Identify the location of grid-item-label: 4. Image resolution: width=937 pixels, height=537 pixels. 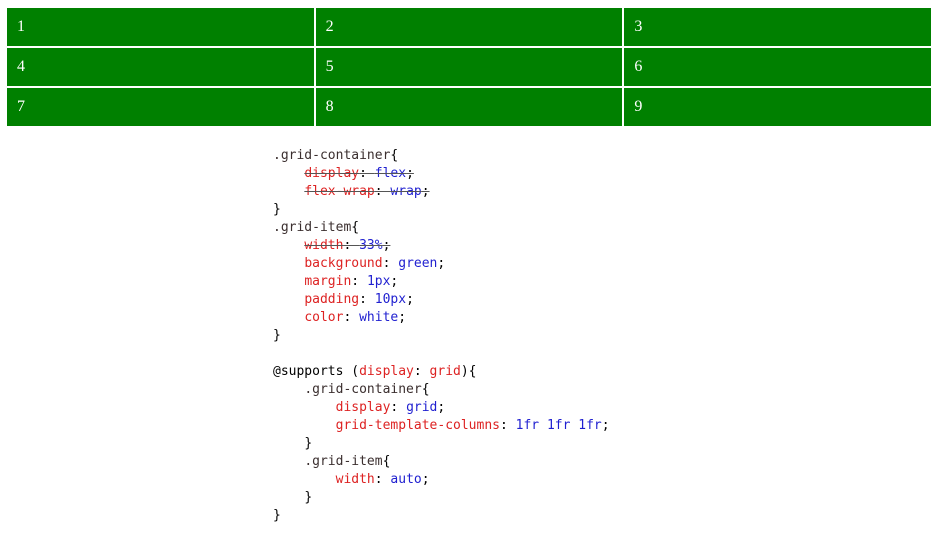
(21, 66).